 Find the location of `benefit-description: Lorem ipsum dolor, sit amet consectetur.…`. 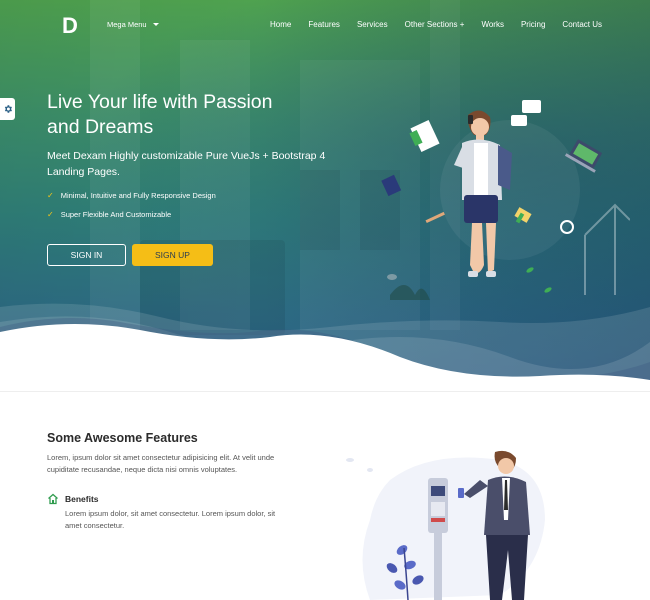

benefit-description: Lorem ipsum dolor, sit amet consectetur.… is located at coordinates (170, 519).